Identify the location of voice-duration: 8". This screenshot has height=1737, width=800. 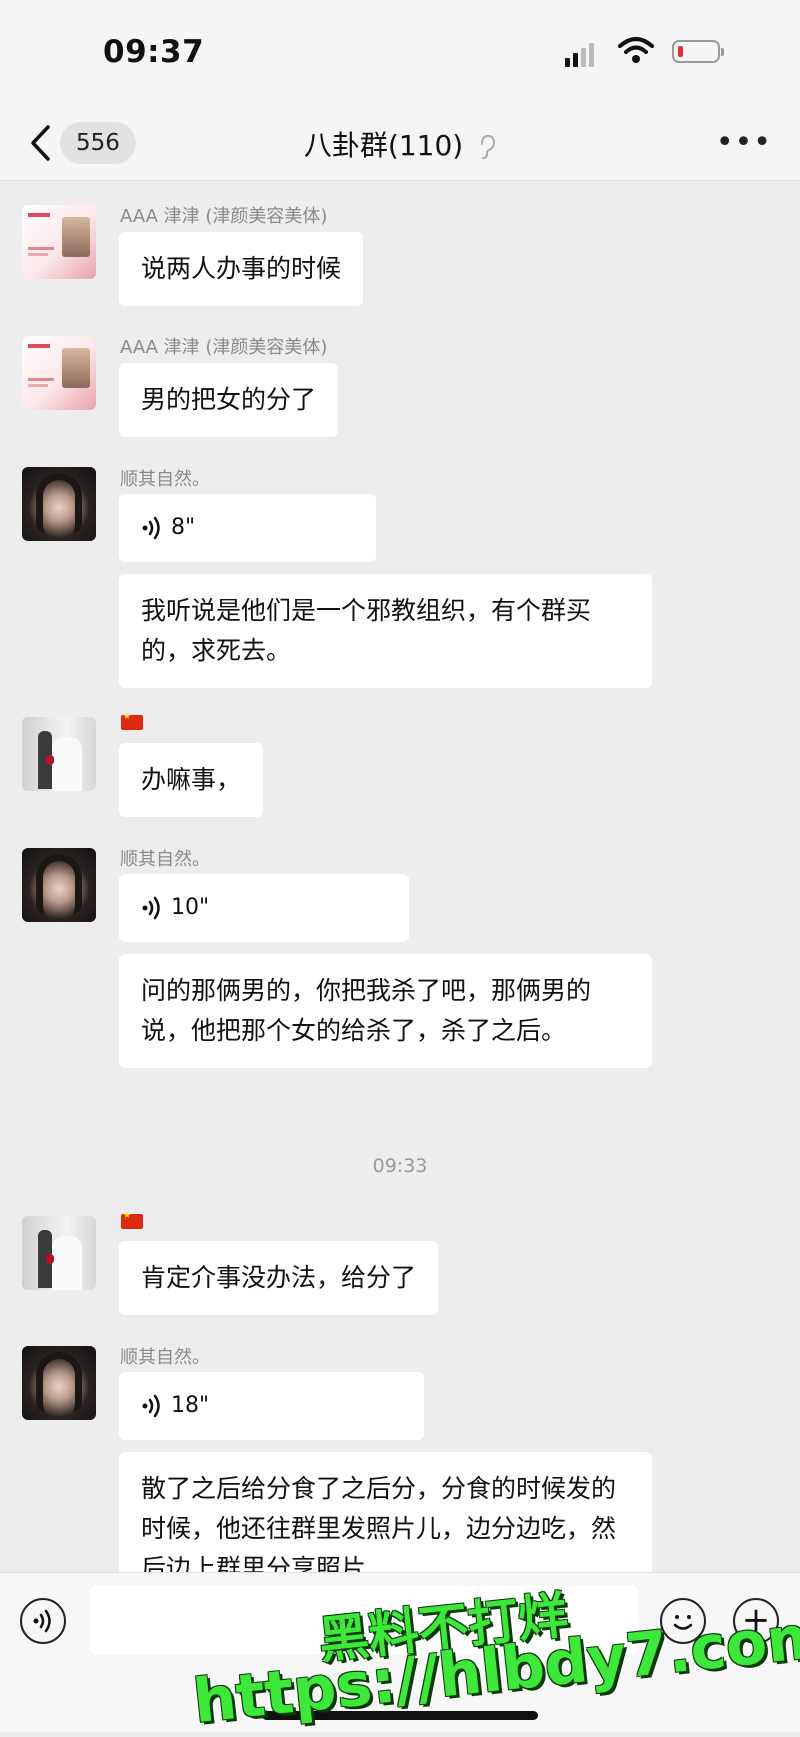
(183, 527).